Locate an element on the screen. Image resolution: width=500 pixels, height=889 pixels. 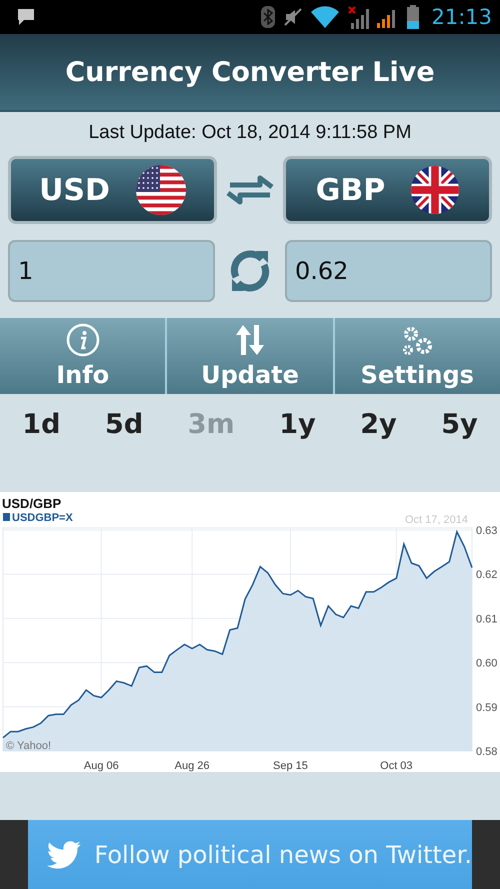
result-field: 0.62 is located at coordinates (388, 271).